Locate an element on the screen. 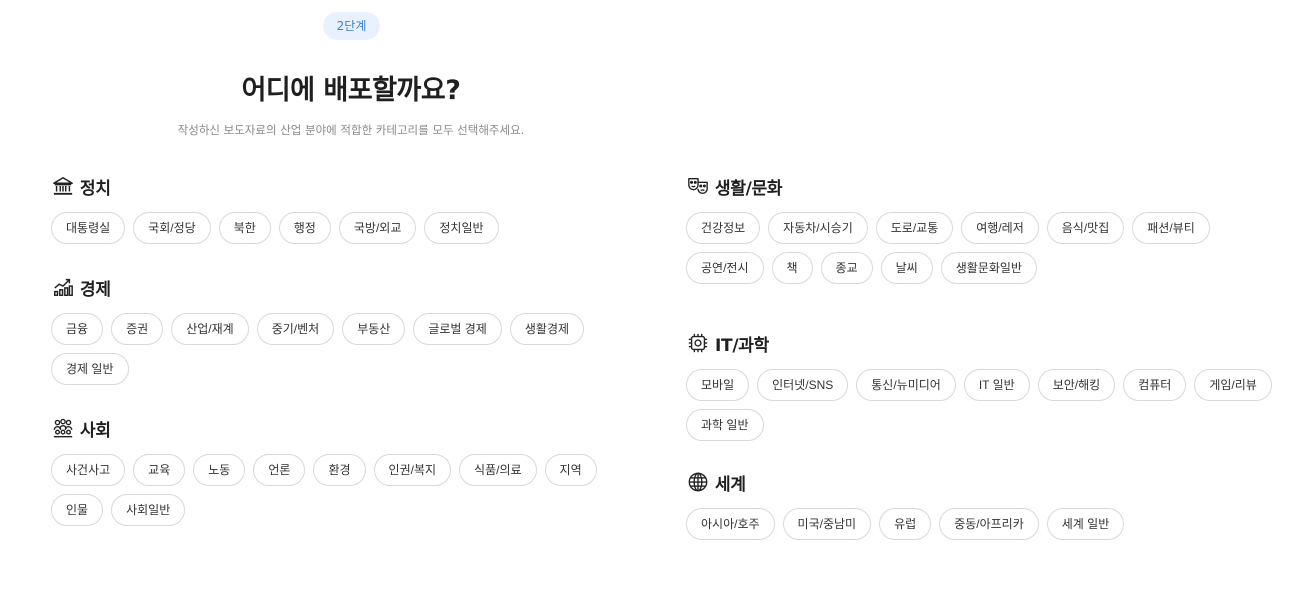 The width and height of the screenshot is (1296, 599). category-chip: 보안/해킹 is located at coordinates (1076, 385).